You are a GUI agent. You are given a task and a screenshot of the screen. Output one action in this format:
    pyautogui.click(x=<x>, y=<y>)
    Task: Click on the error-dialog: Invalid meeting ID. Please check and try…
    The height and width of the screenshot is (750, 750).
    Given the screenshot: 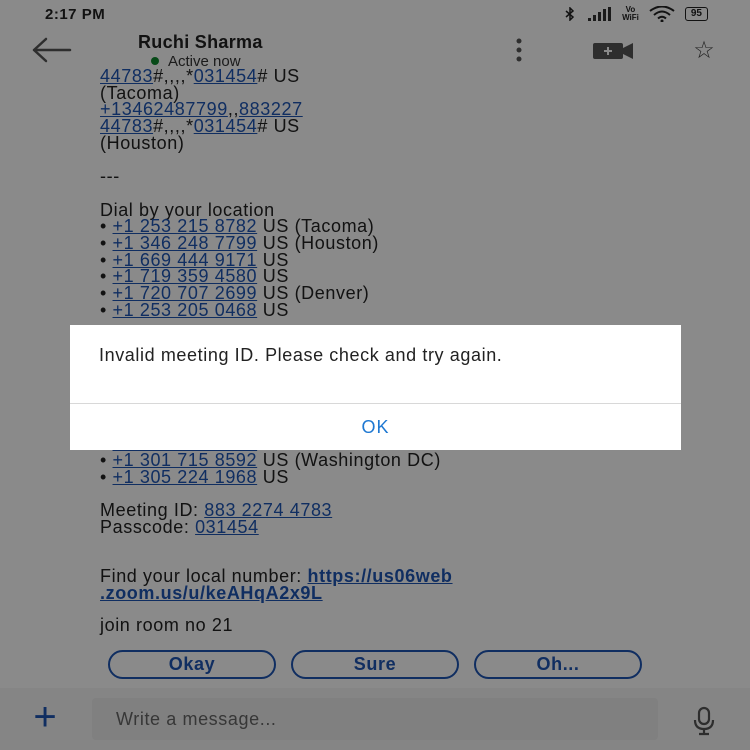 What is the action you would take?
    pyautogui.click(x=375, y=387)
    